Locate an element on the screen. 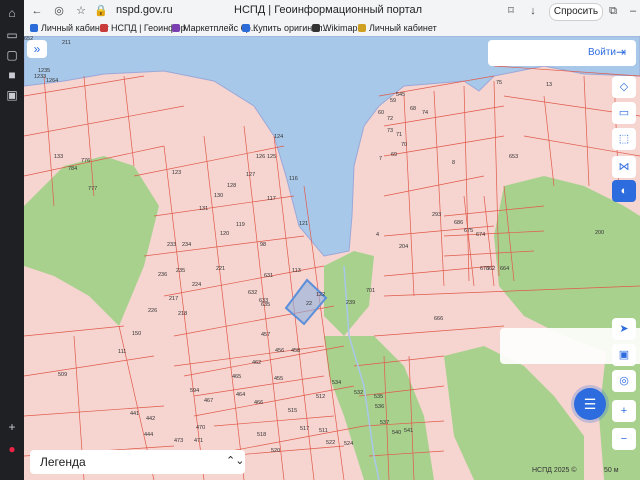 This screenshot has width=640, height=480. layers-button: ◇ is located at coordinates (624, 87).